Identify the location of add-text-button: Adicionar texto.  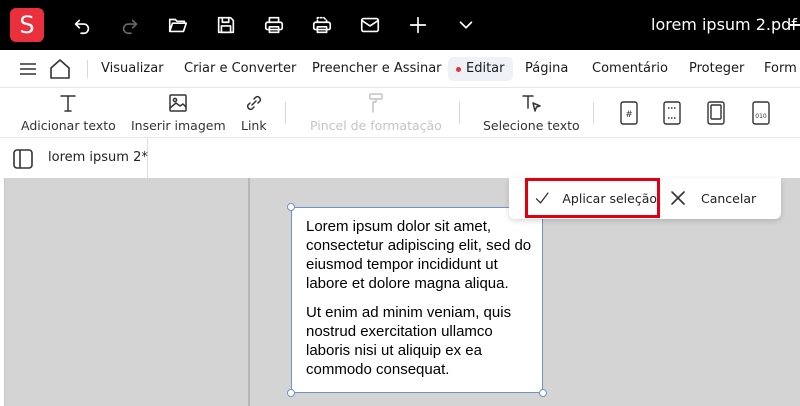
(68, 112).